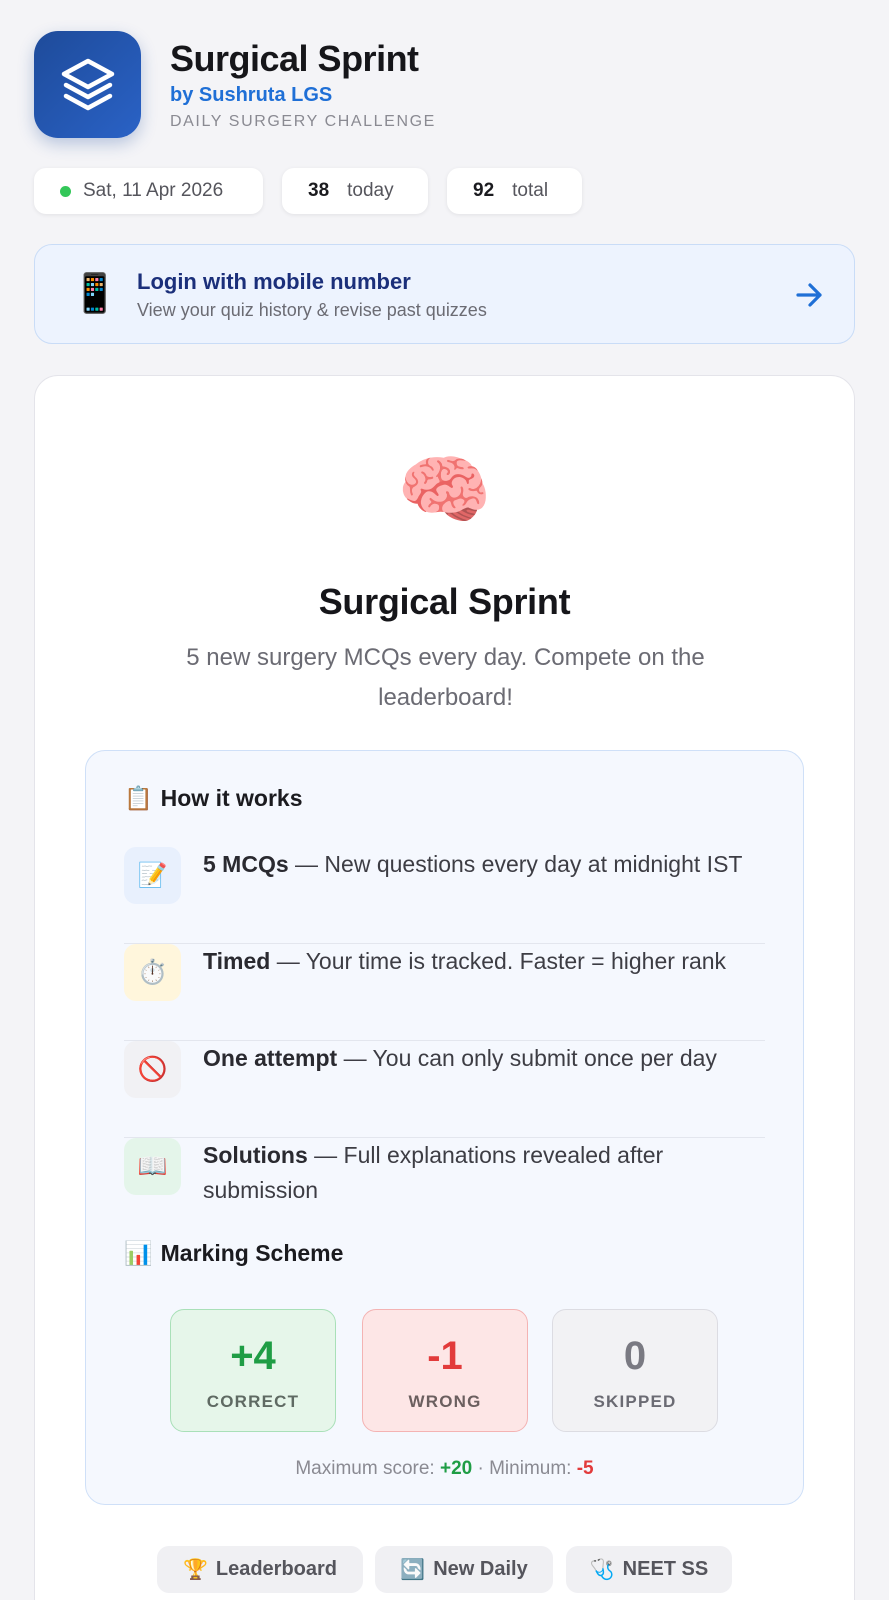 This screenshot has height=1600, width=889. I want to click on date-pill: Sat, 11 Apr 2026, so click(148, 191).